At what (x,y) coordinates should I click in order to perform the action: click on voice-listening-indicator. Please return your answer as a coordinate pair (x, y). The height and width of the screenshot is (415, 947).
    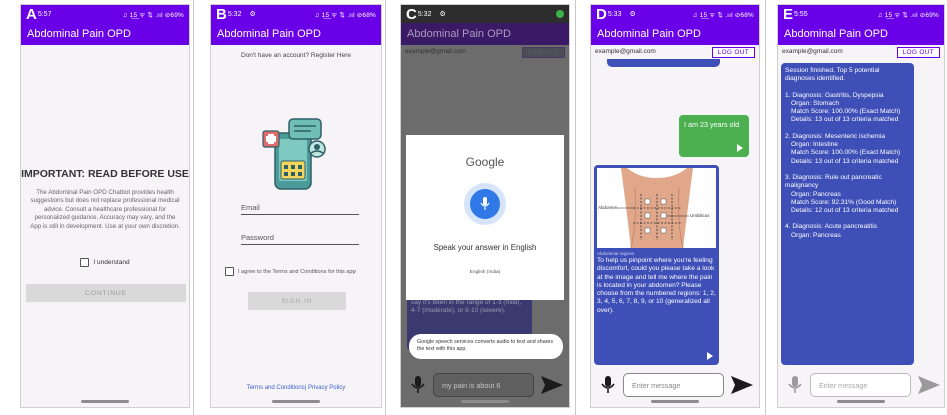
    Looking at the image, I should click on (485, 204).